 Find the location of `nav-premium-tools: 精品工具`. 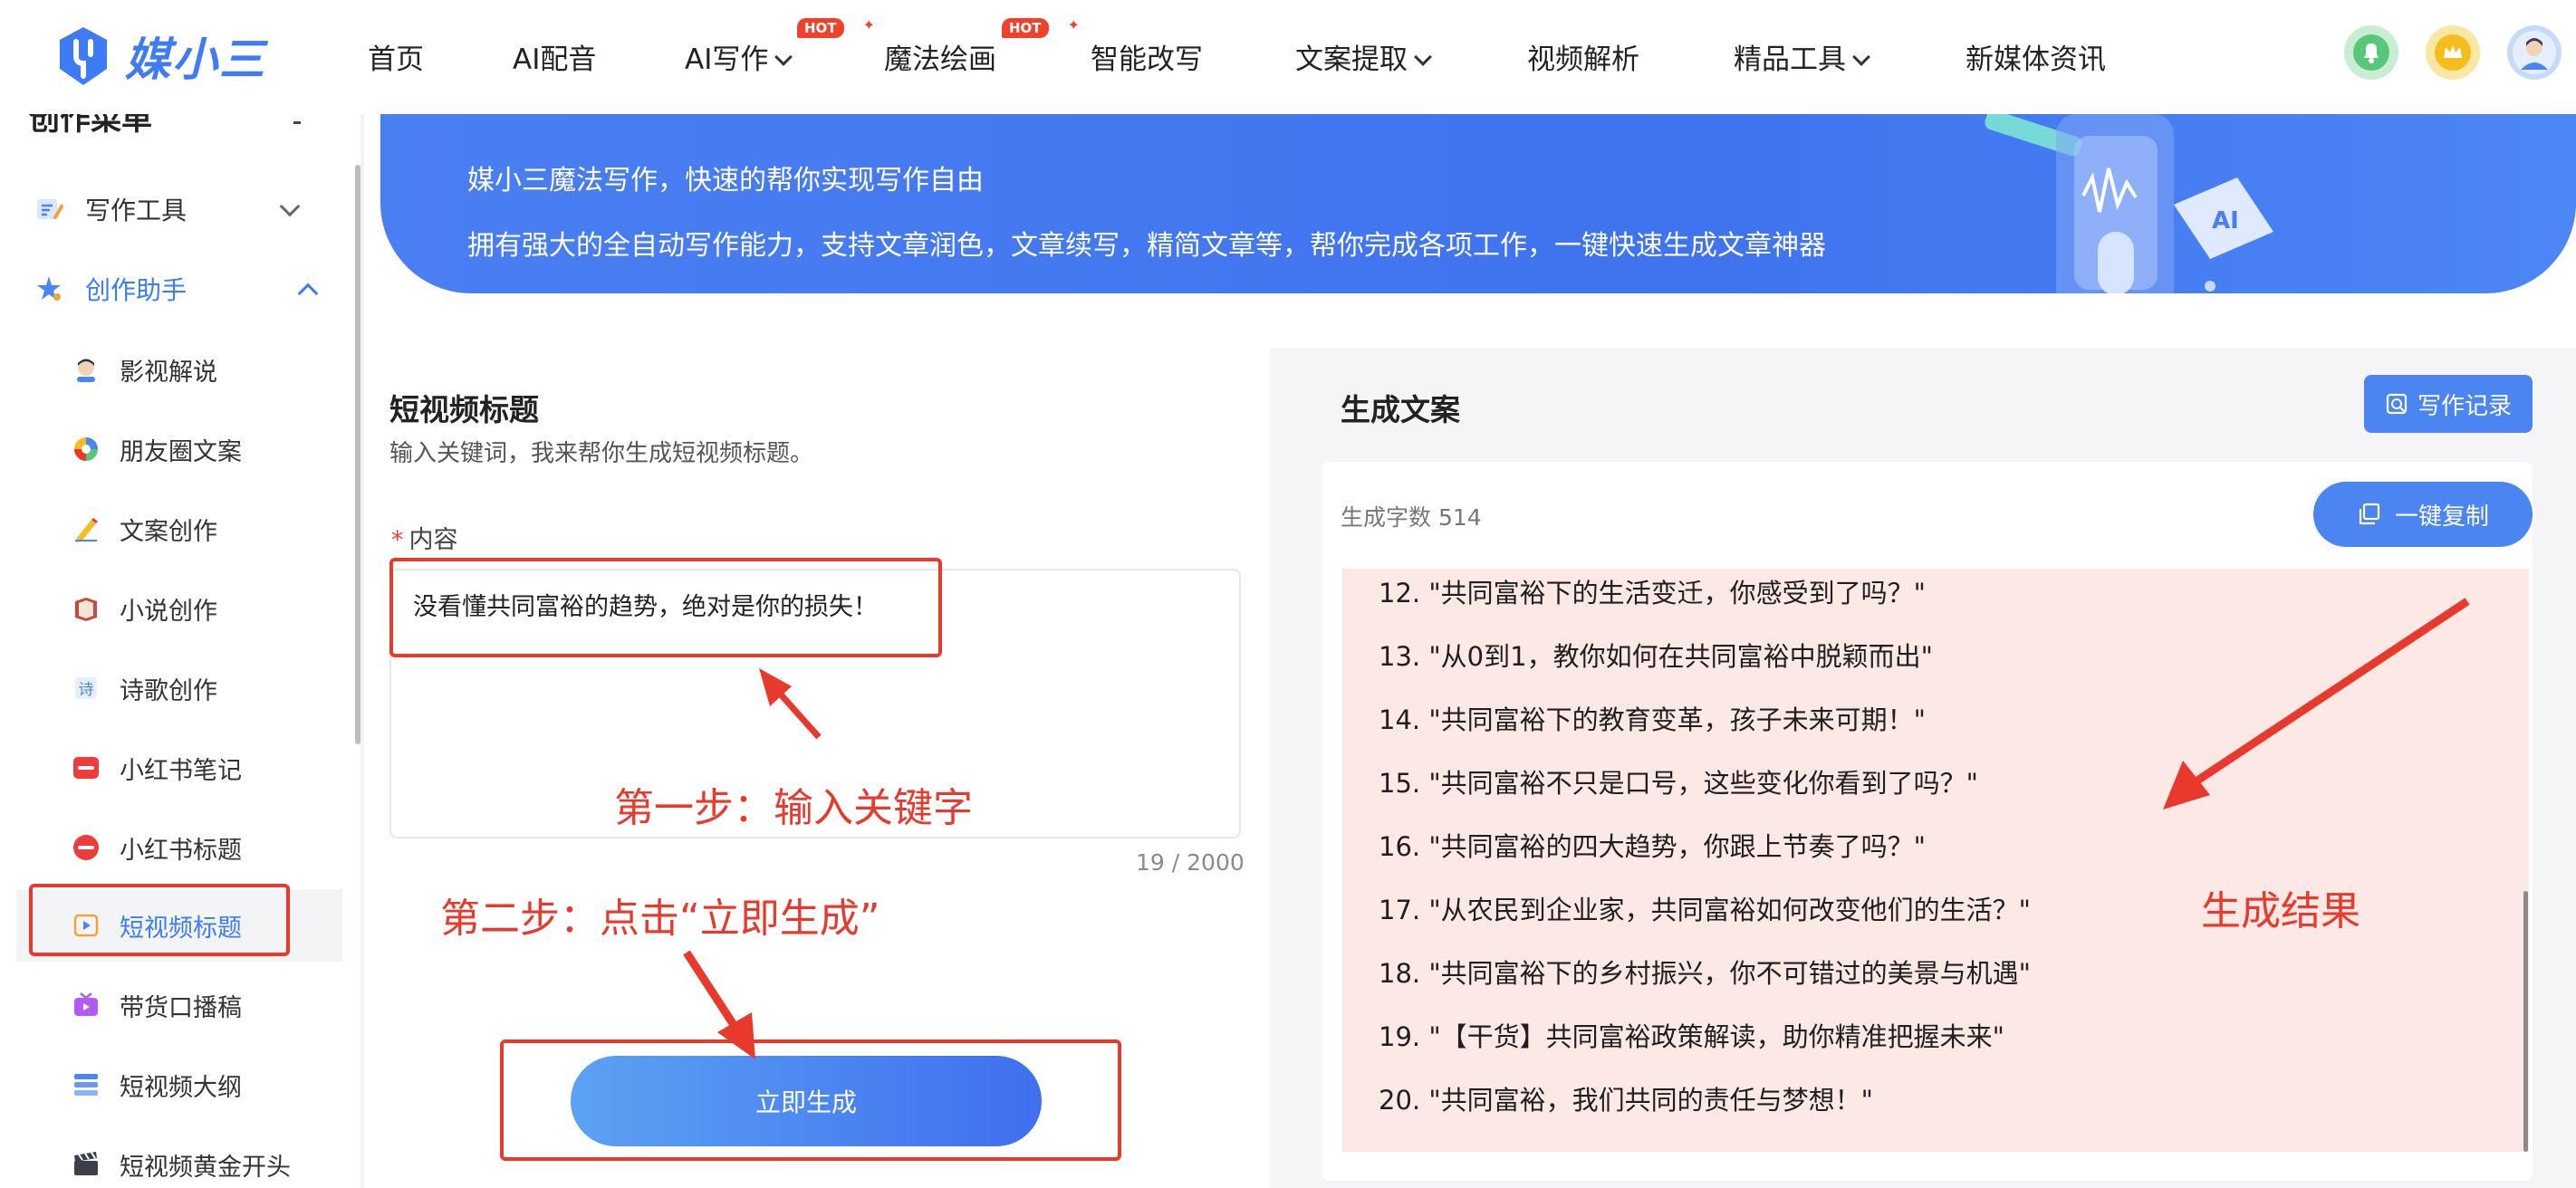

nav-premium-tools: 精品工具 is located at coordinates (1802, 57).